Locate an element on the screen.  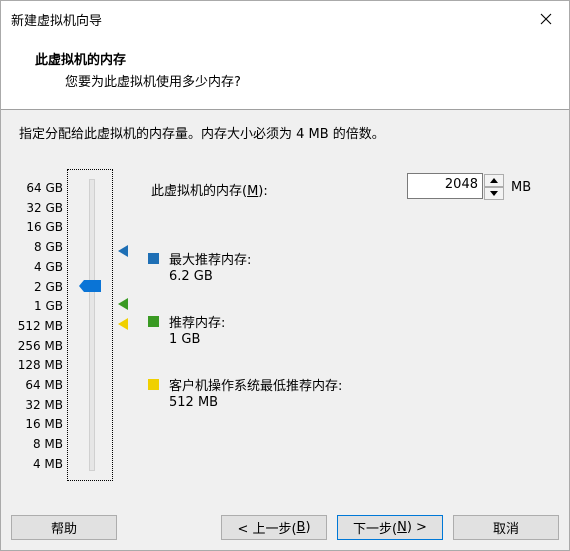
next-button: 下一步(N) > is located at coordinates (390, 527).